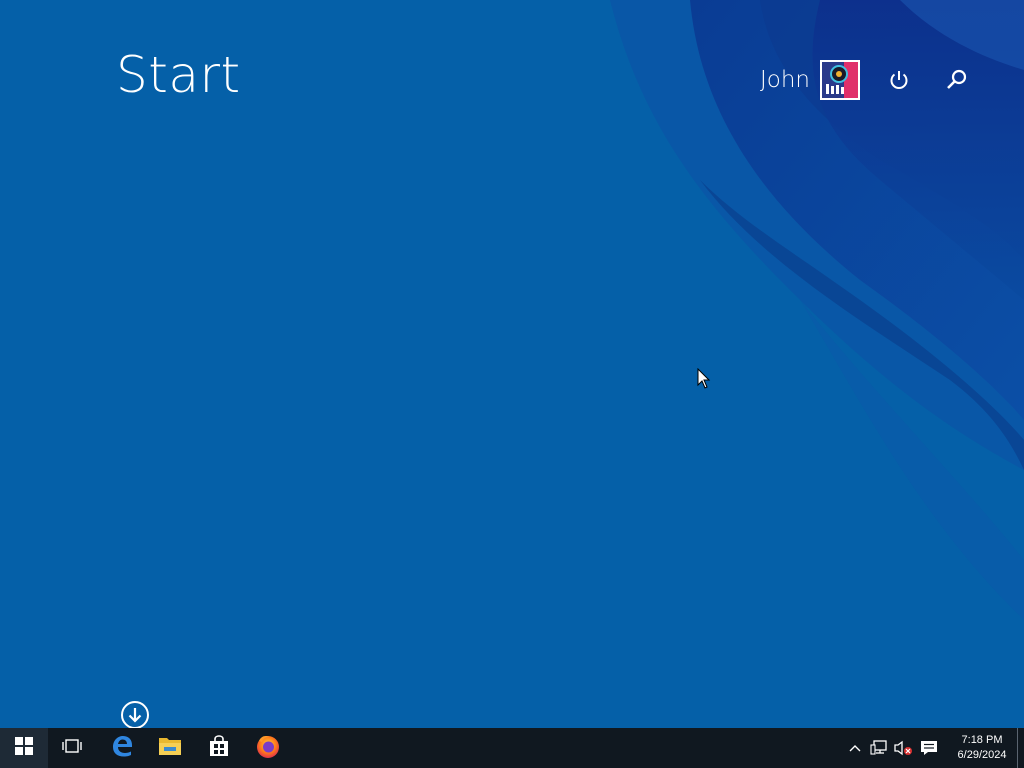  I want to click on mouse-cursor-icon, so click(704, 378).